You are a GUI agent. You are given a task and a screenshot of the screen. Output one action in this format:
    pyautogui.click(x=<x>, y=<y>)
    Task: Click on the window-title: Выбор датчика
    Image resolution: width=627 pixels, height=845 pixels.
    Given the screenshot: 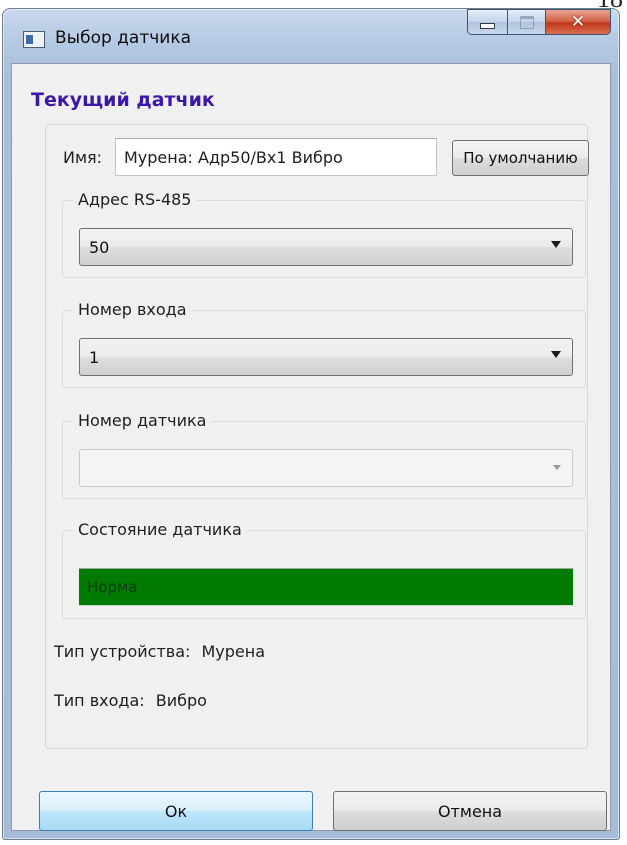 What is the action you would take?
    pyautogui.click(x=123, y=38)
    